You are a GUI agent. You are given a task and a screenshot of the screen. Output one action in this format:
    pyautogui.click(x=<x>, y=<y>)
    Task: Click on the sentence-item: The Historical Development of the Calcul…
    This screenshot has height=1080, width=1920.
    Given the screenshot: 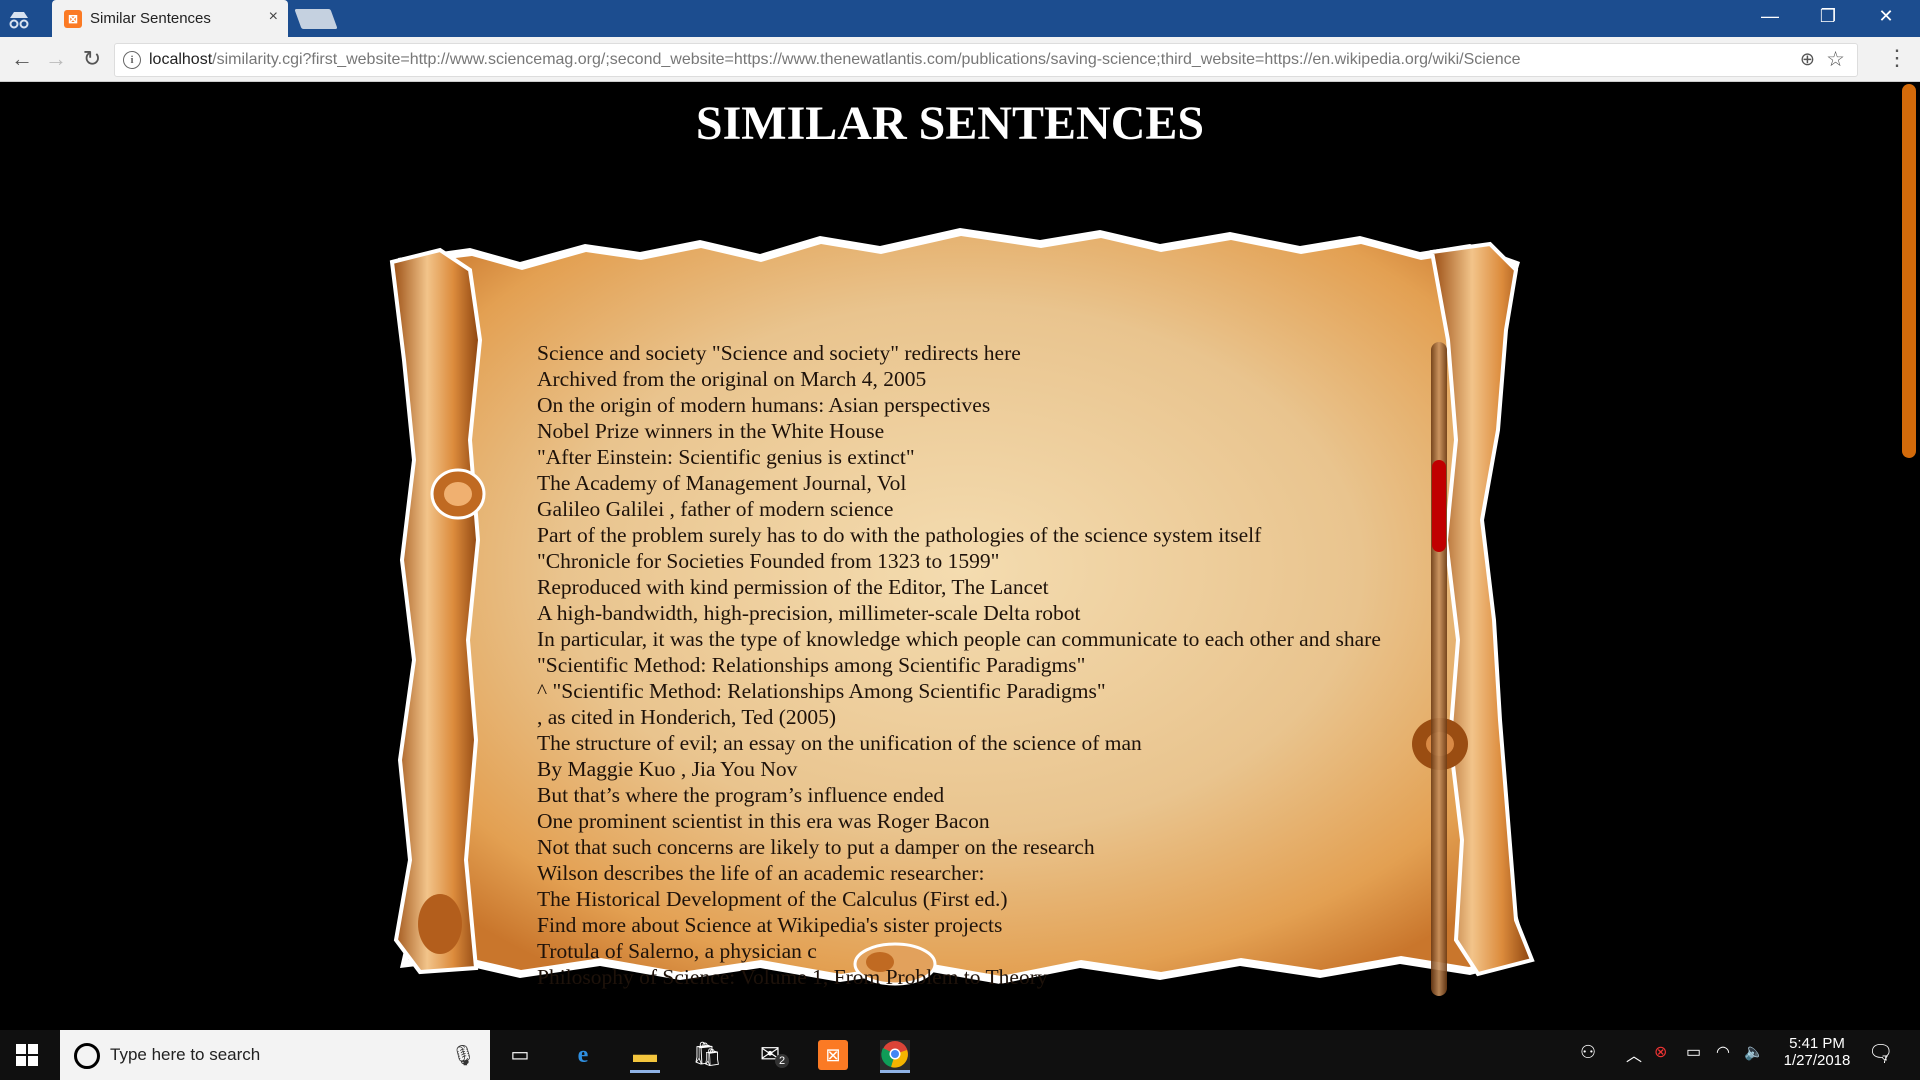 What is the action you would take?
    pyautogui.click(x=772, y=899)
    